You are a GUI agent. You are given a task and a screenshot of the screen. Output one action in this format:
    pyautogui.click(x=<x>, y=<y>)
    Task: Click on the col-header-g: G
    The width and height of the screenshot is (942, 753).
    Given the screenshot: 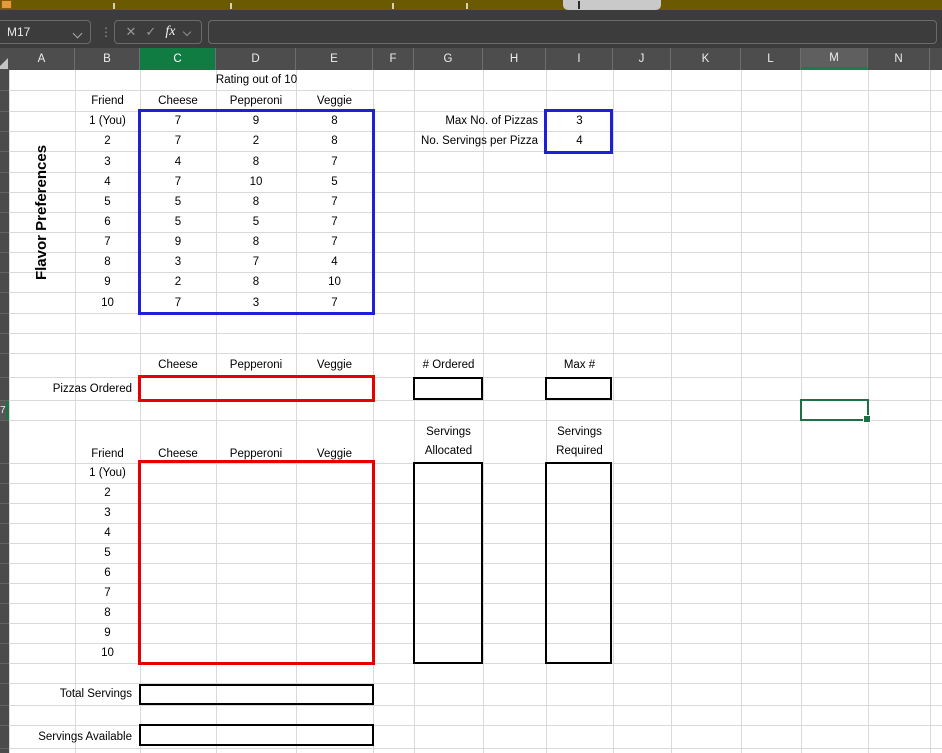 What is the action you would take?
    pyautogui.click(x=448, y=59)
    